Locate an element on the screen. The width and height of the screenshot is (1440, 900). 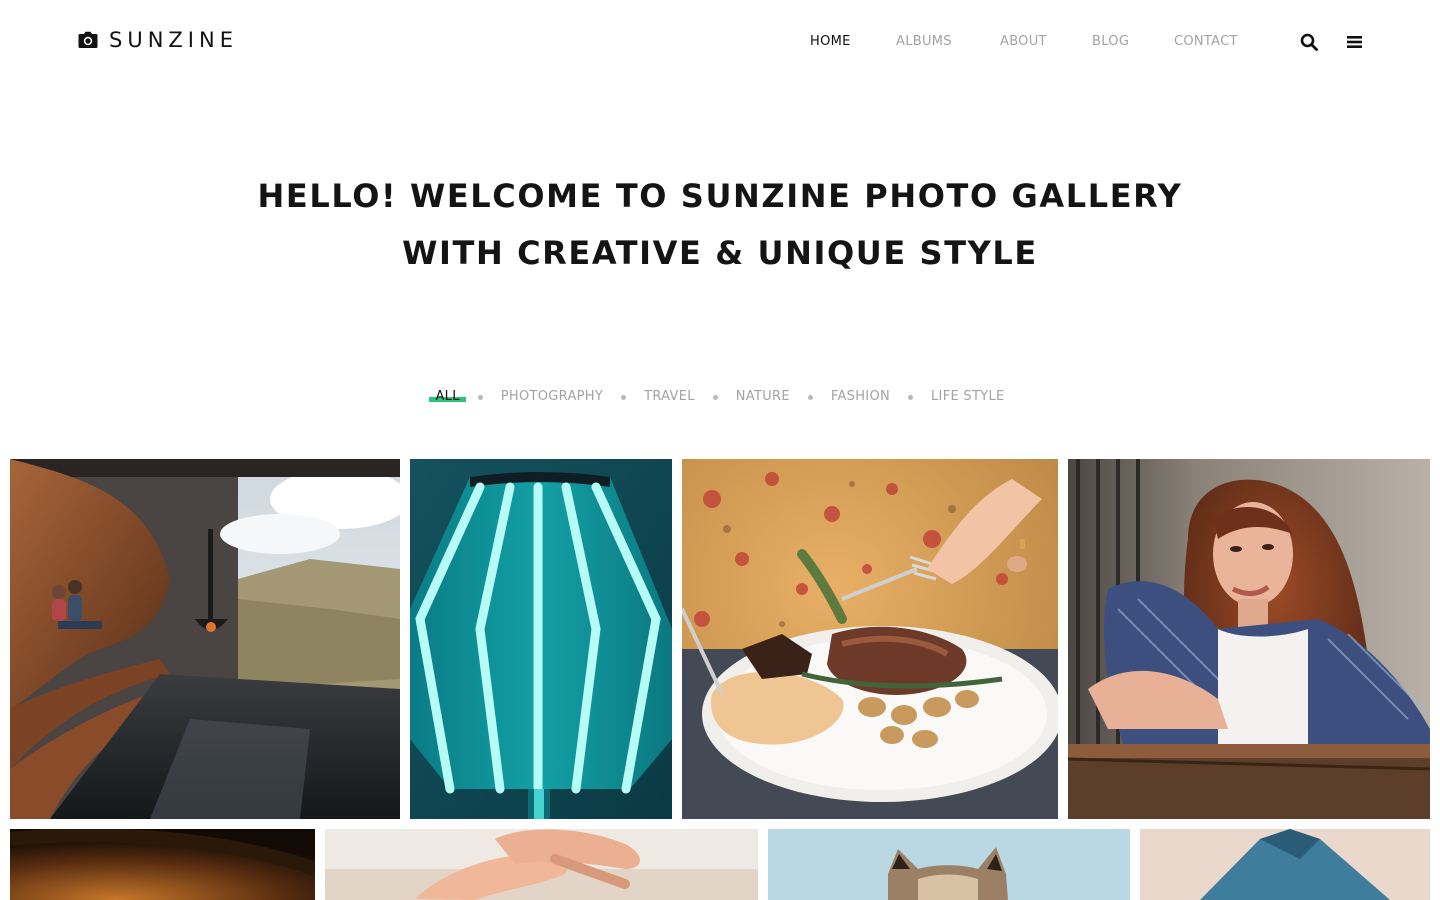
nav-item-blog: BLOG is located at coordinates (1110, 42).